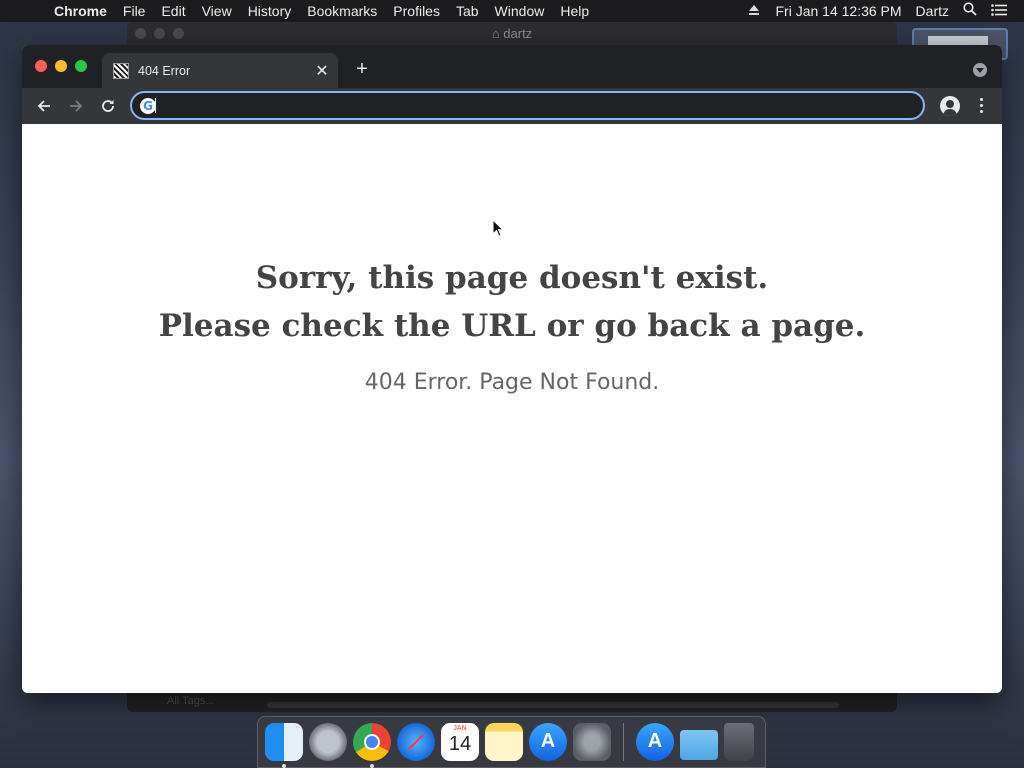  What do you see at coordinates (416, 11) in the screenshot?
I see `menu-profiles: Profiles` at bounding box center [416, 11].